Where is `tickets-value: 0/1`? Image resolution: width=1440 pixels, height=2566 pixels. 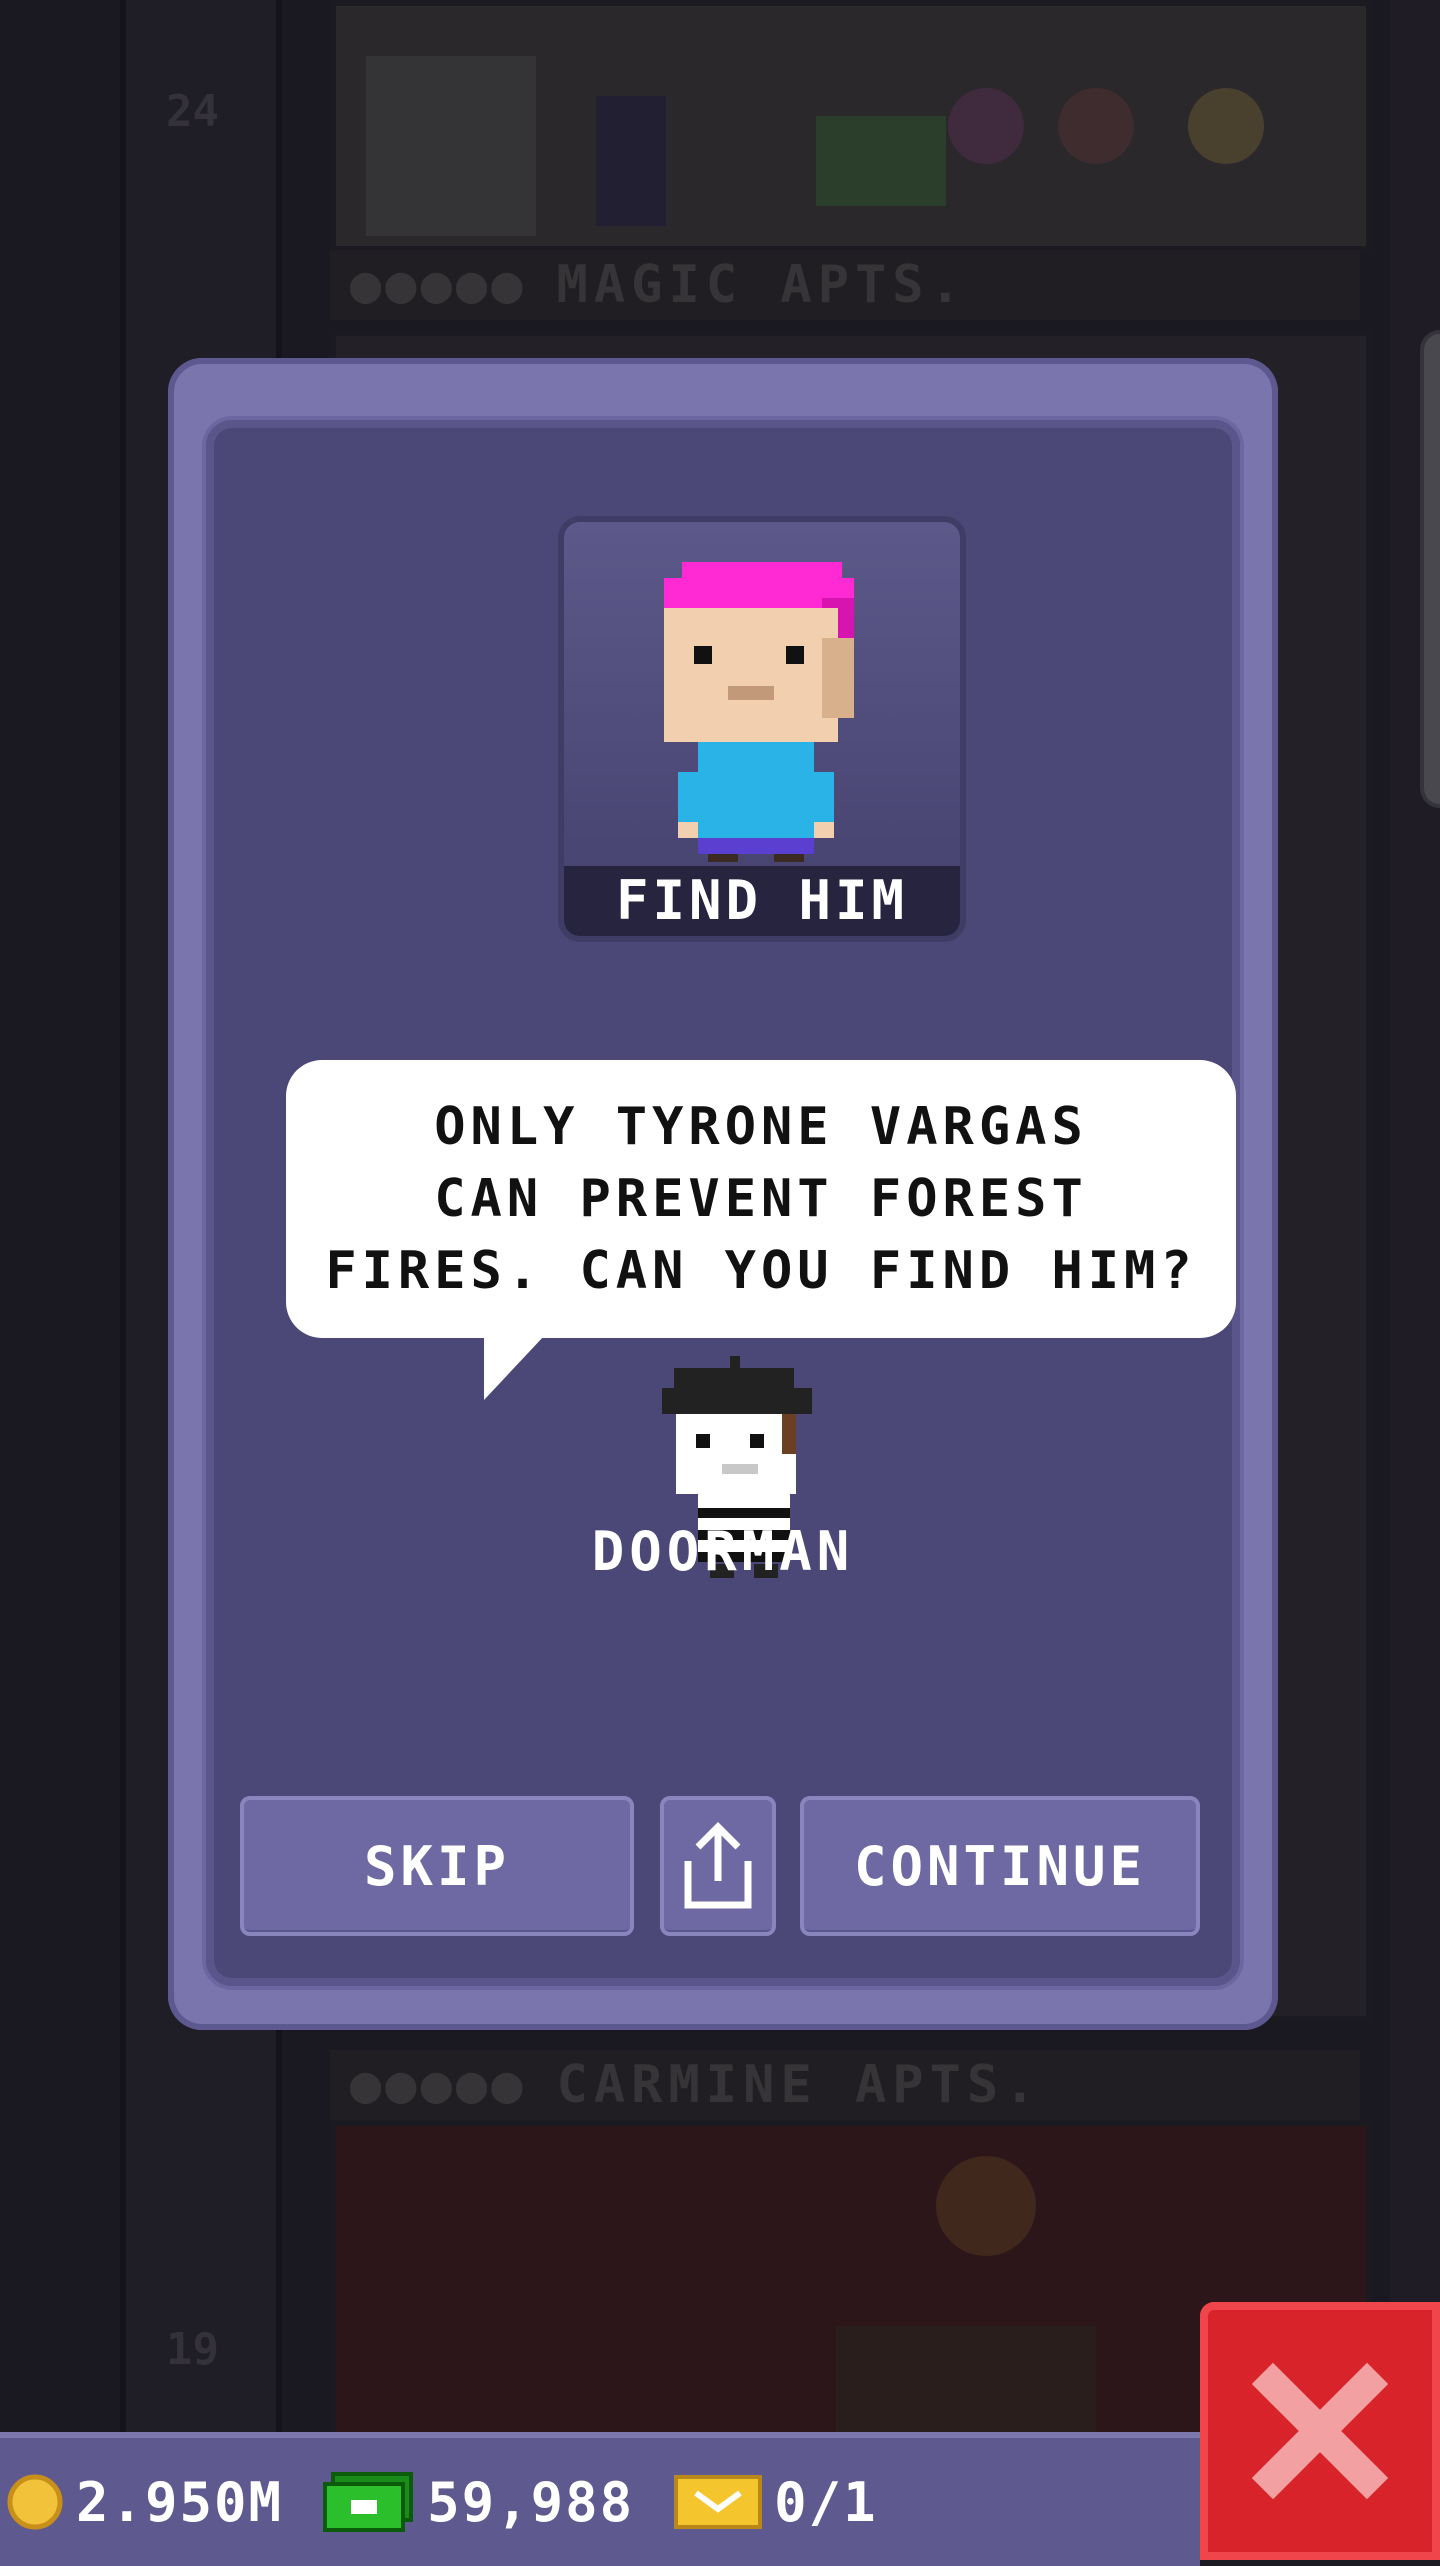 tickets-value: 0/1 is located at coordinates (826, 2502).